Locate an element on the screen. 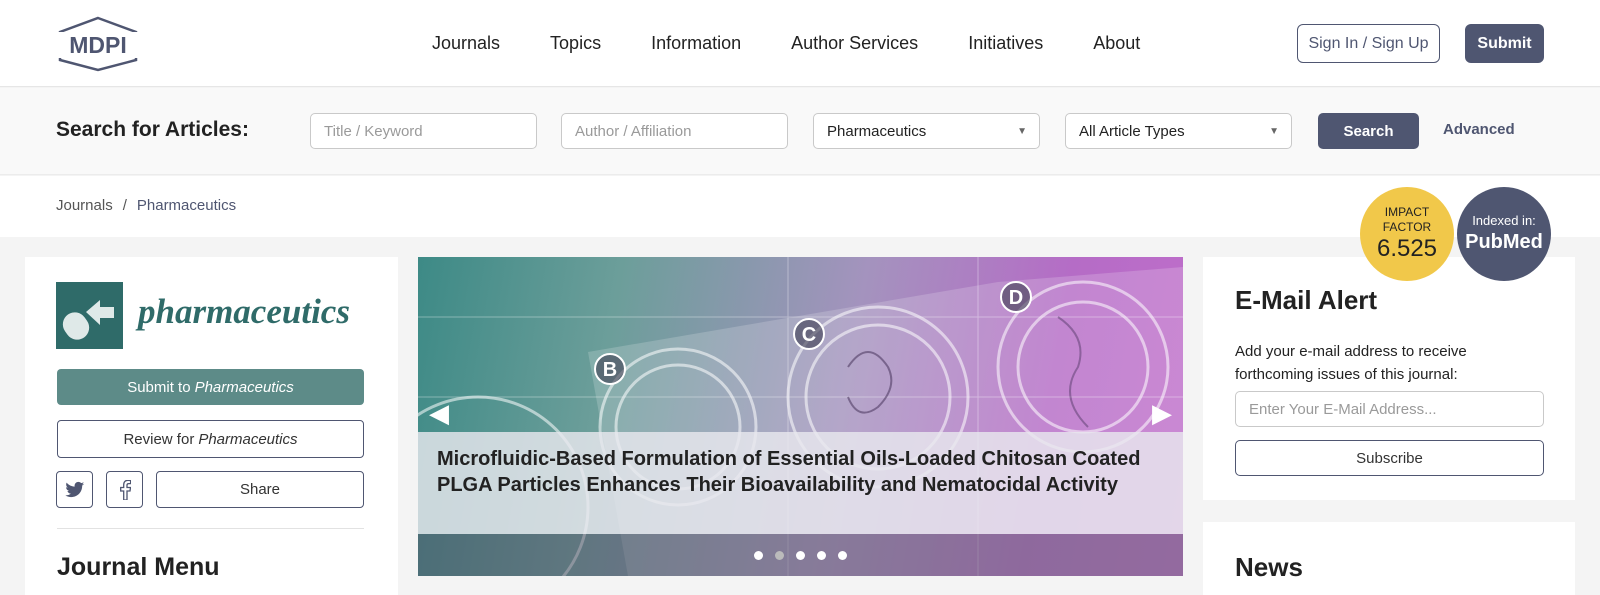  news-title: News is located at coordinates (1269, 567).